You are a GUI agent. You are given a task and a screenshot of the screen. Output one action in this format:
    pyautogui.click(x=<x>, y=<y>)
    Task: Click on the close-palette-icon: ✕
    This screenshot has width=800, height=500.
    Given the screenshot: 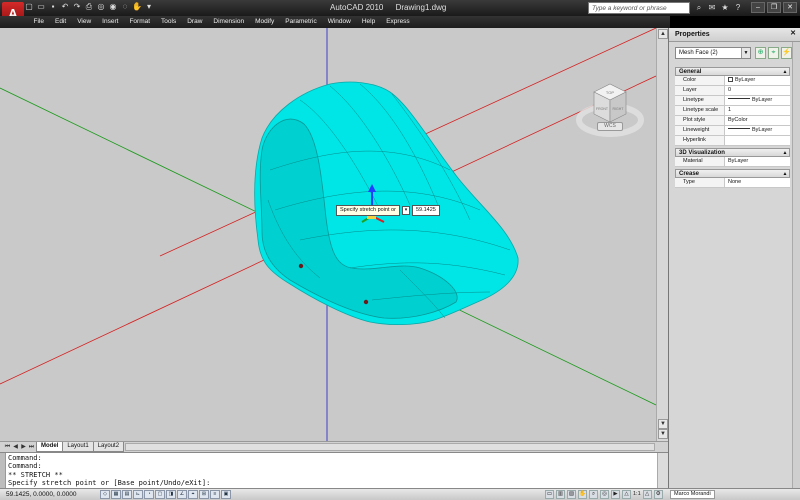 What is the action you would take?
    pyautogui.click(x=793, y=34)
    